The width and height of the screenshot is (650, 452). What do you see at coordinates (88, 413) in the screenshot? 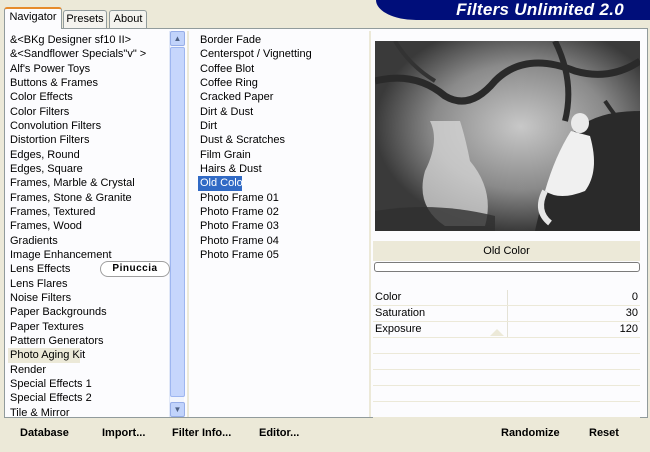
I see `category-item: Tile & Mirror` at bounding box center [88, 413].